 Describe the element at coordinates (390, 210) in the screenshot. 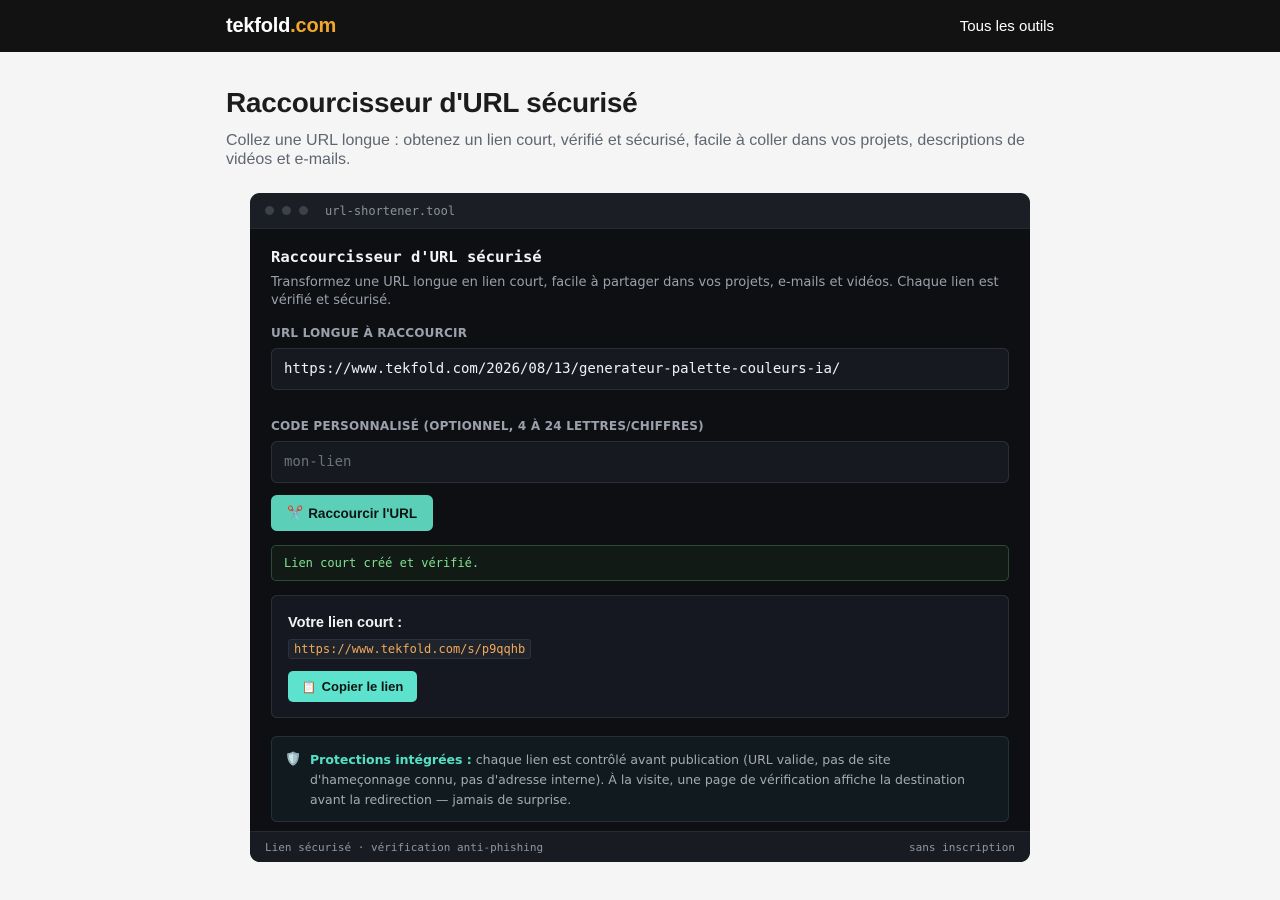

I see `tool-window-title: url-shortener.tool` at that location.